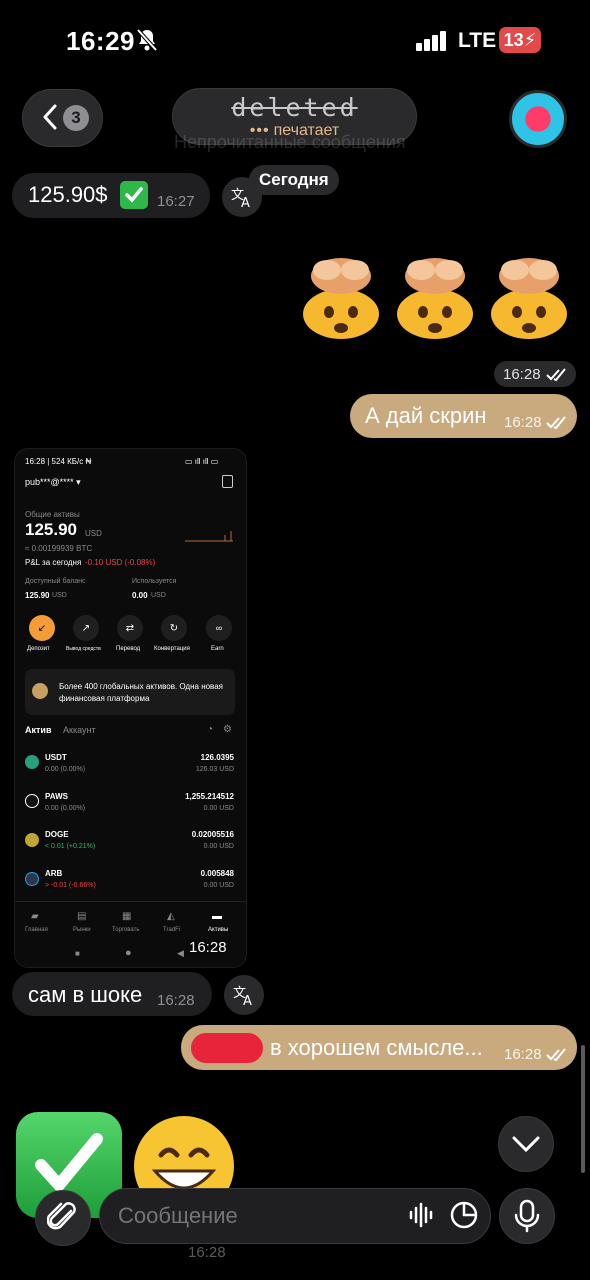 The width and height of the screenshot is (590, 1280). What do you see at coordinates (68, 194) in the screenshot?
I see `message-text: 125.90$` at bounding box center [68, 194].